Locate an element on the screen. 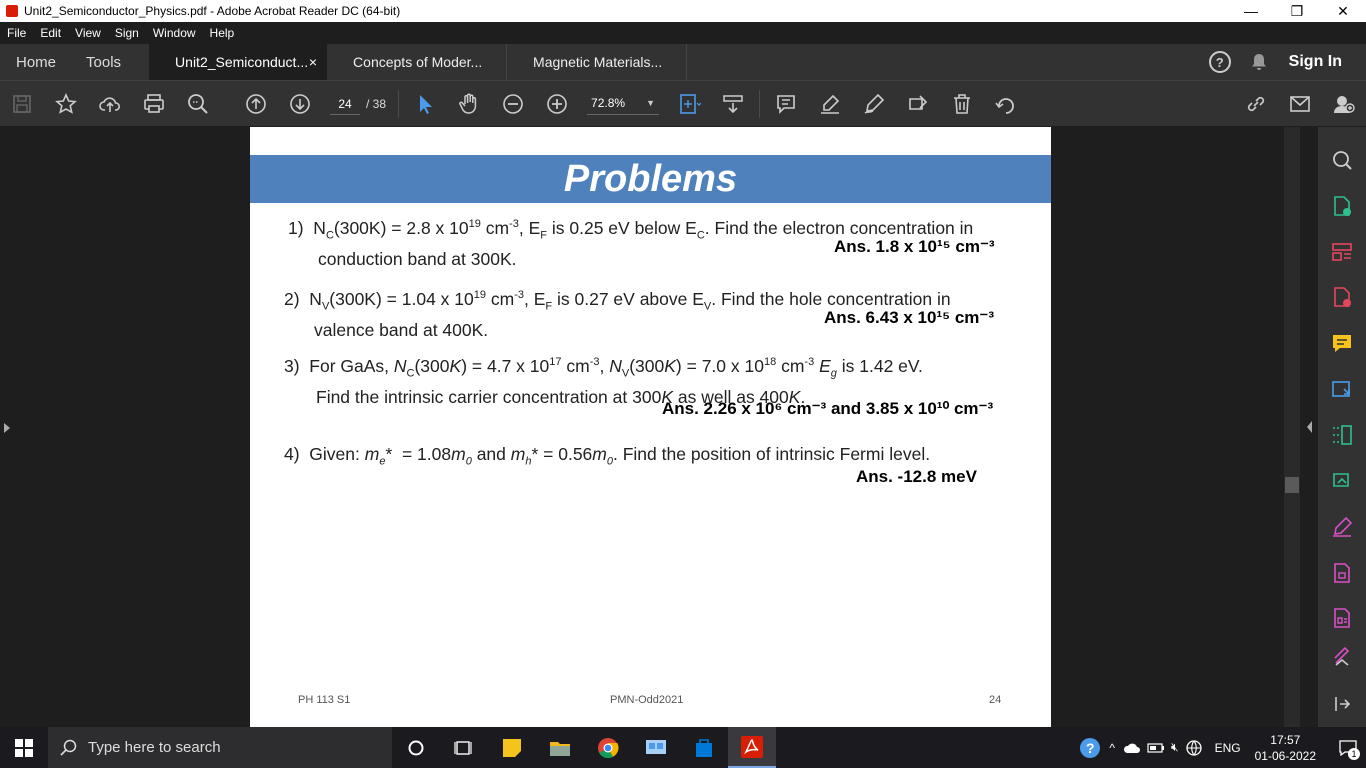 The height and width of the screenshot is (768, 1366). help-tray-icon: ? is located at coordinates (1090, 747).